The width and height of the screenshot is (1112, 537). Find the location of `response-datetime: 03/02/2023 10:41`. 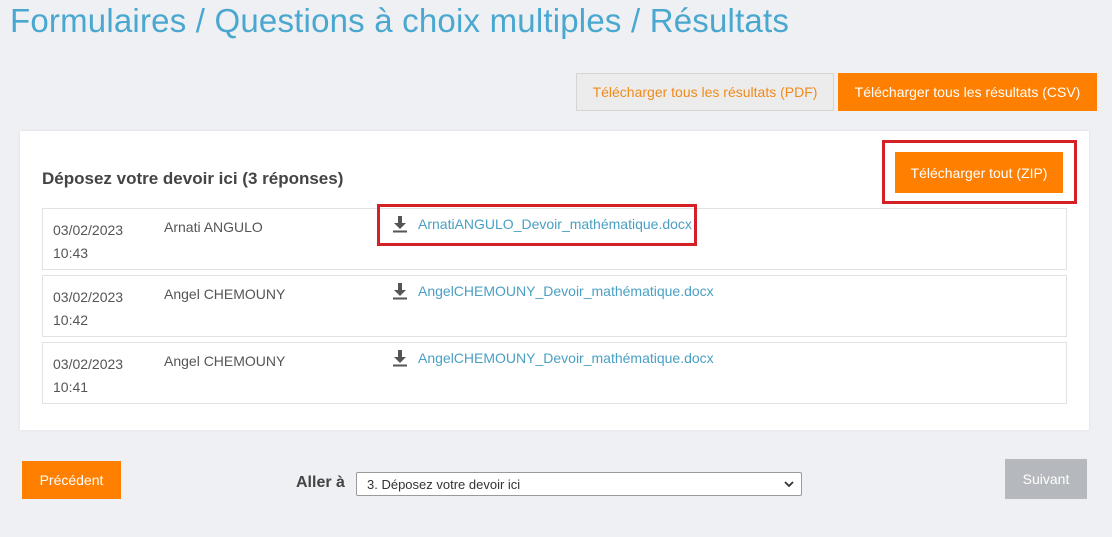

response-datetime: 03/02/2023 10:41 is located at coordinates (88, 376).